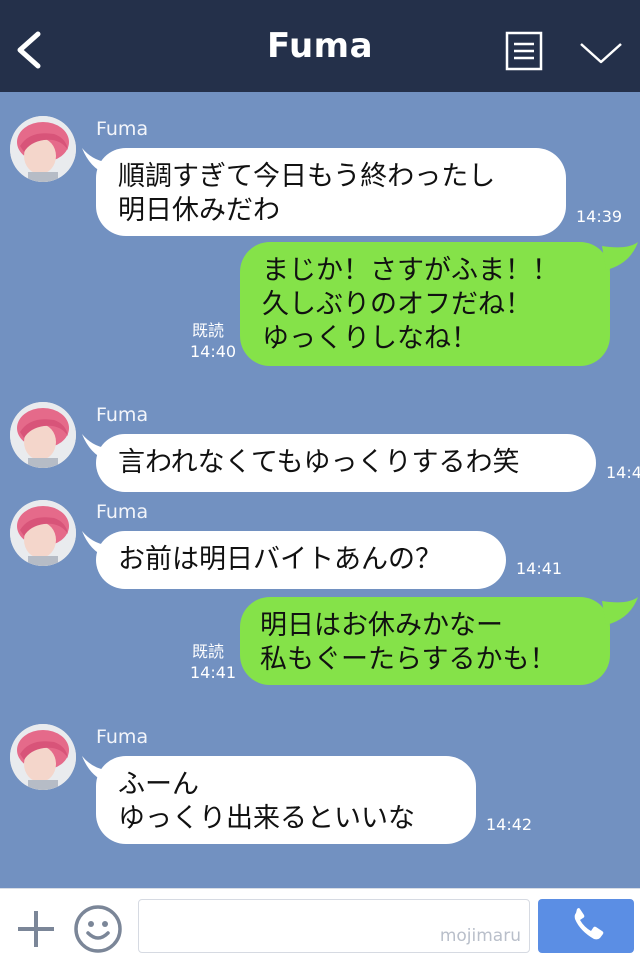  I want to click on message-bubble: ふーん ゆっくり出来るといいな, so click(286, 800).